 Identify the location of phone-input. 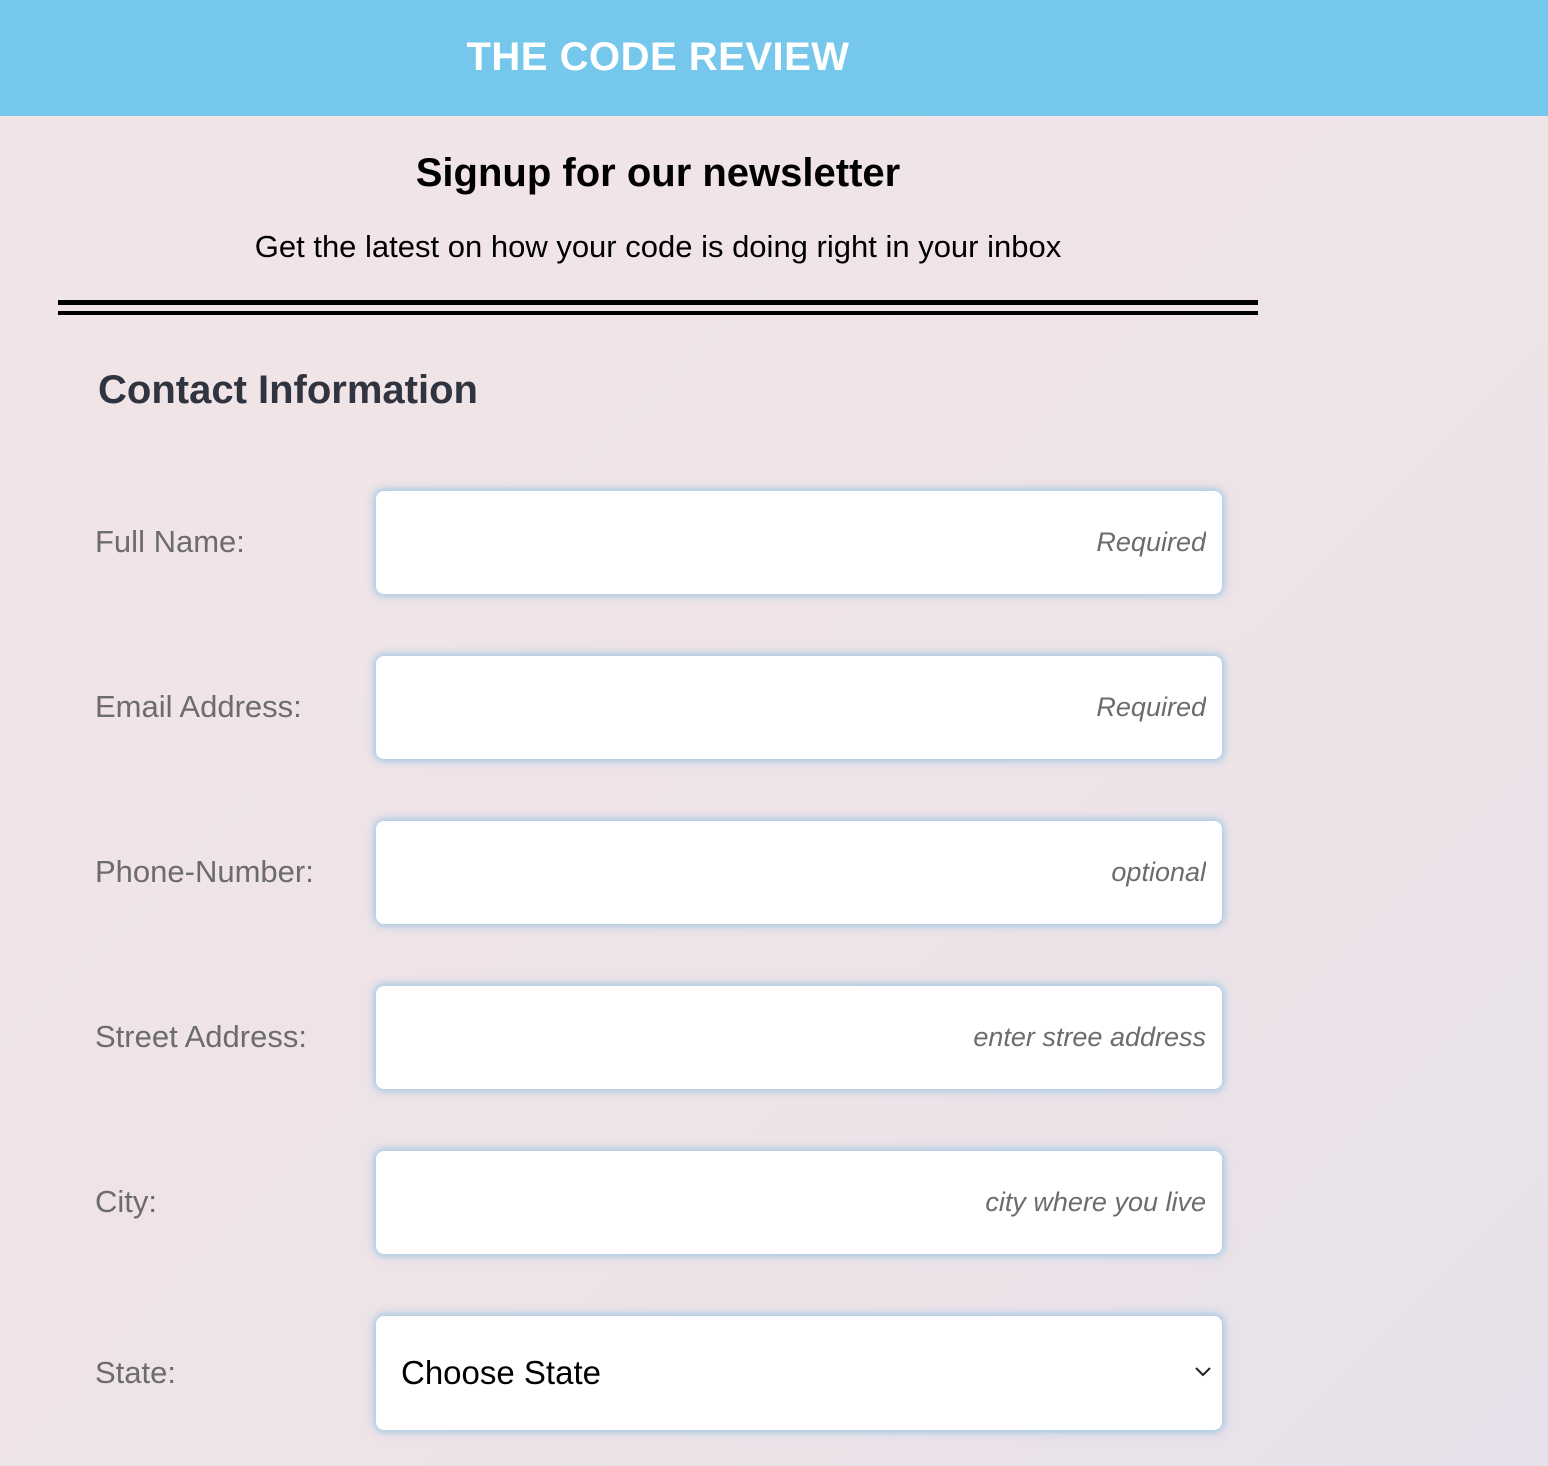
(799, 872).